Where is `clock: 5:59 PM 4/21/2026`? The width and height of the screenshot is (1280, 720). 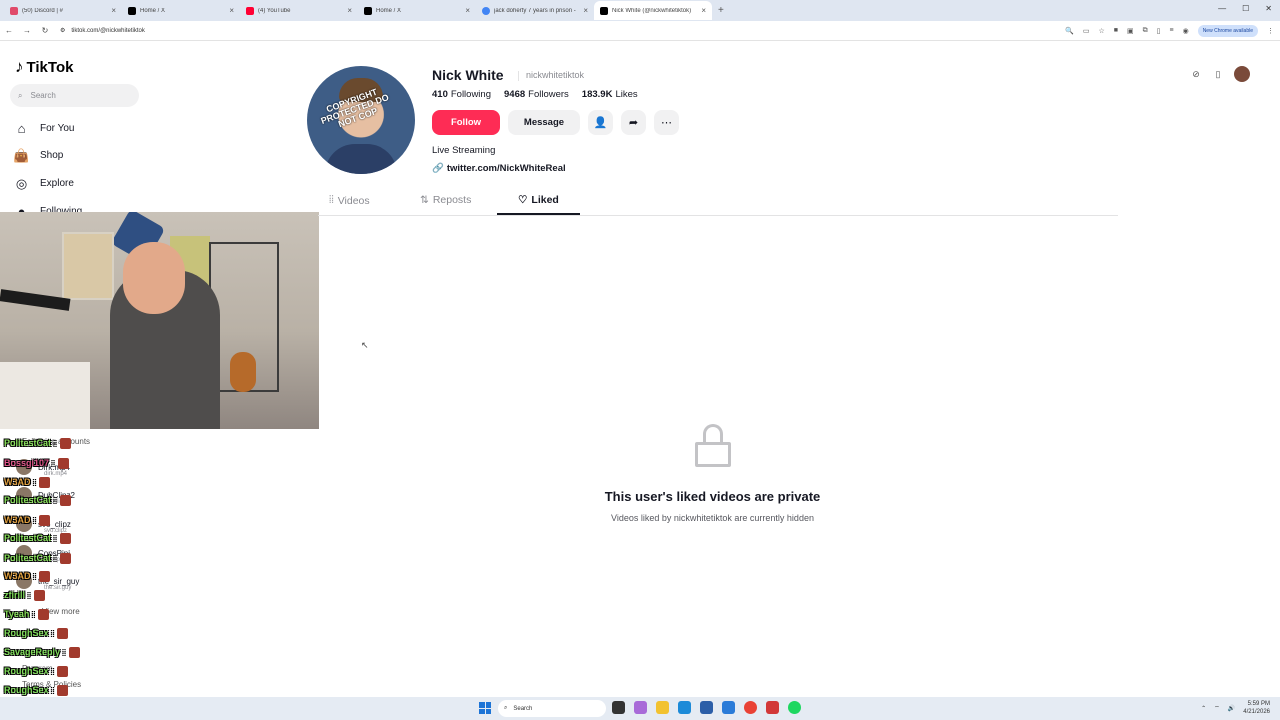
clock: 5:59 PM 4/21/2026 is located at coordinates (1256, 708).